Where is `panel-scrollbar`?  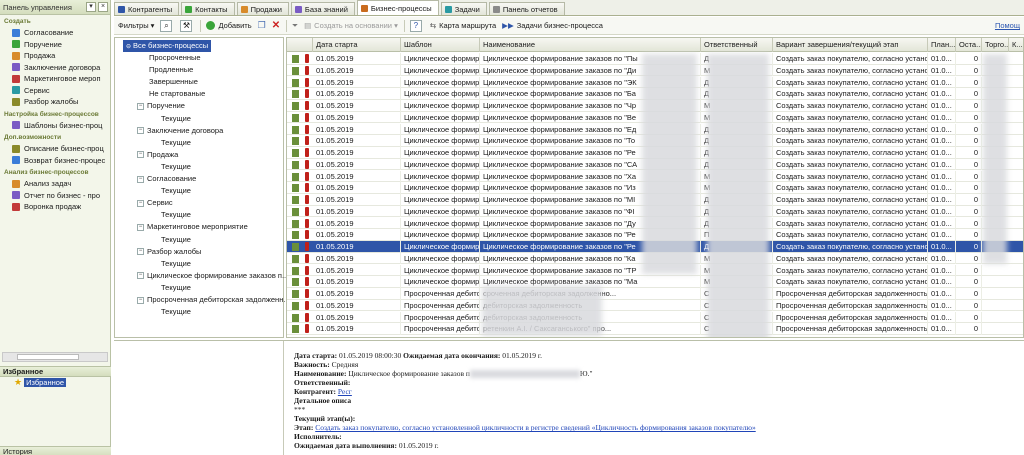 panel-scrollbar is located at coordinates (55, 357).